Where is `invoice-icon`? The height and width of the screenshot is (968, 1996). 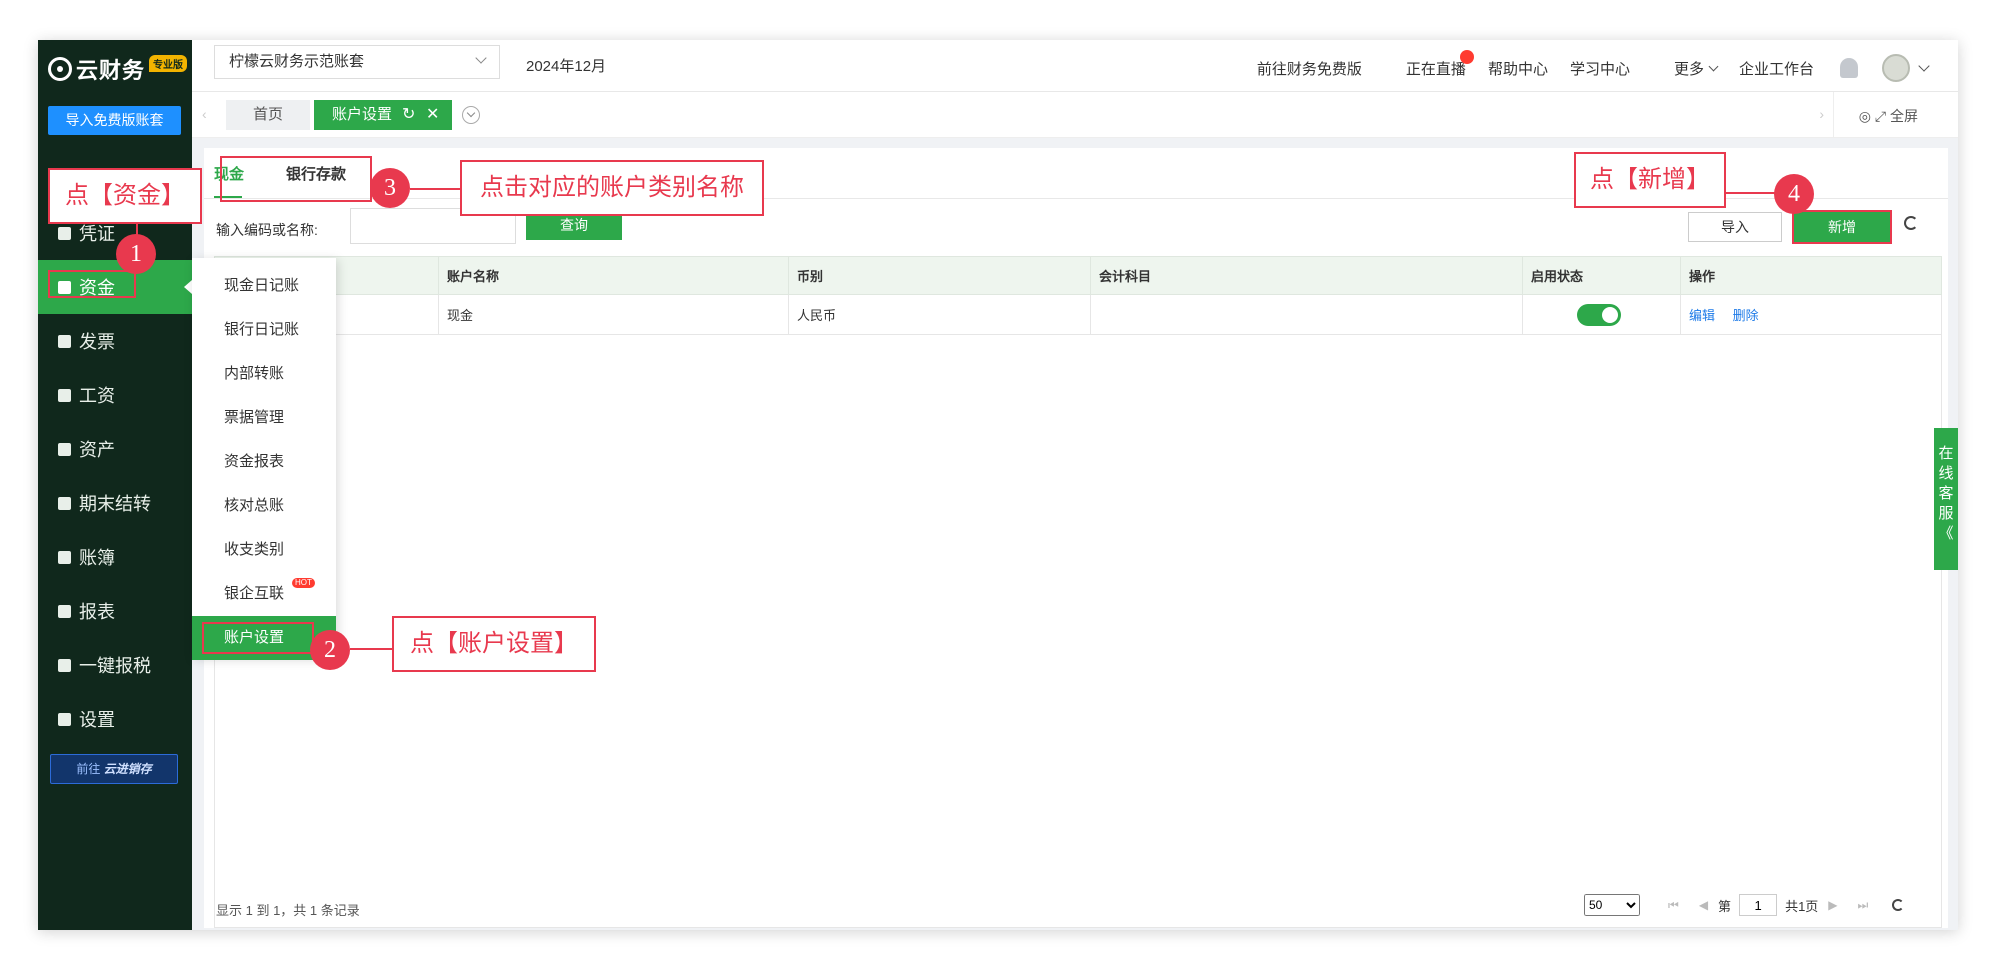
invoice-icon is located at coordinates (64, 341).